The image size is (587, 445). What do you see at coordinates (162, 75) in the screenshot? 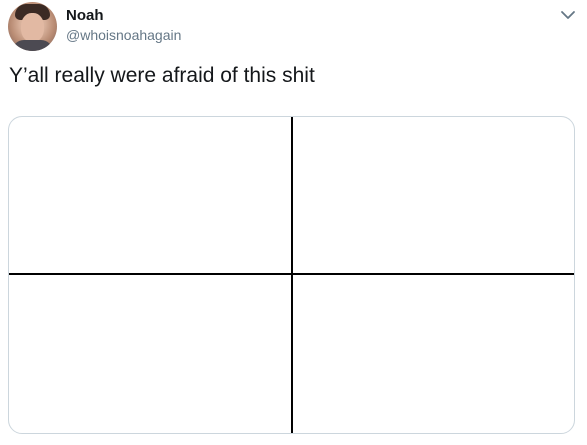
I see `tweet-text: Y’all really were afraid of this shit` at bounding box center [162, 75].